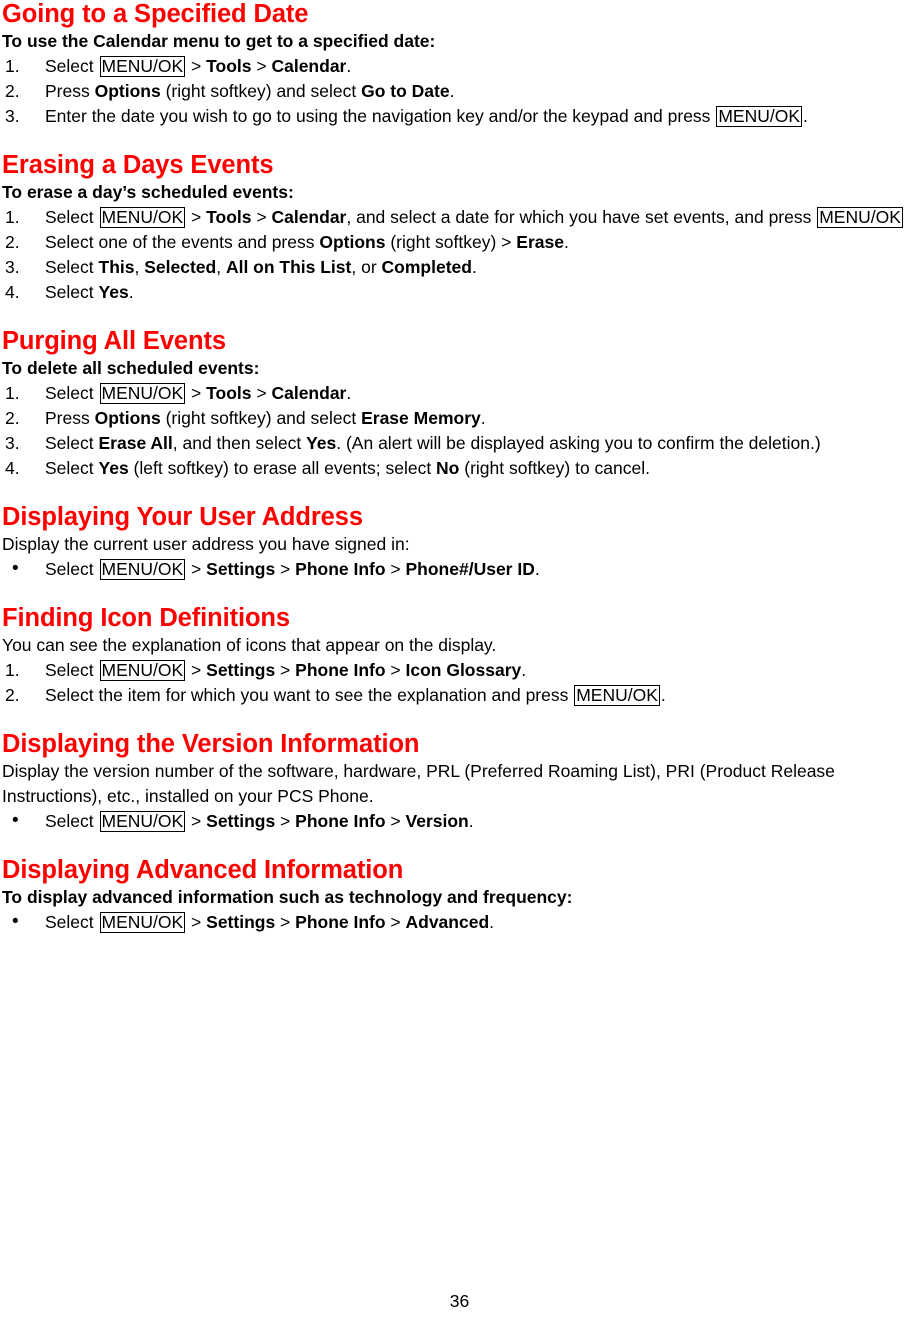 The image size is (919, 1329). I want to click on menu-label: Completed, so click(426, 267).